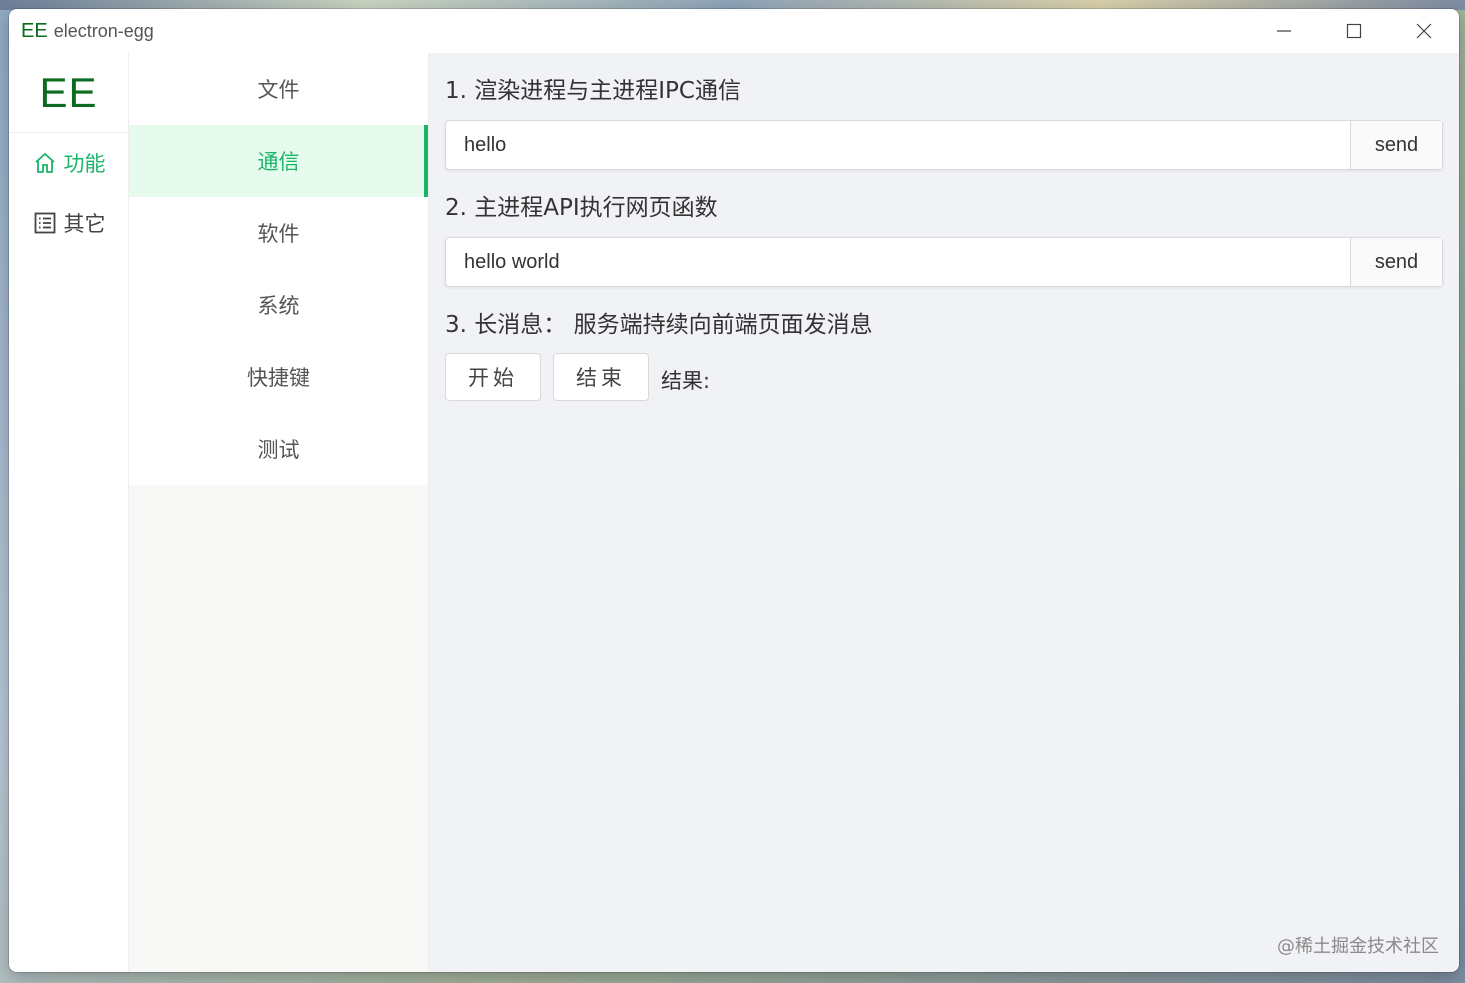 This screenshot has width=1465, height=983. What do you see at coordinates (734, 31) in the screenshot?
I see `title-bar: EE electron-egg` at bounding box center [734, 31].